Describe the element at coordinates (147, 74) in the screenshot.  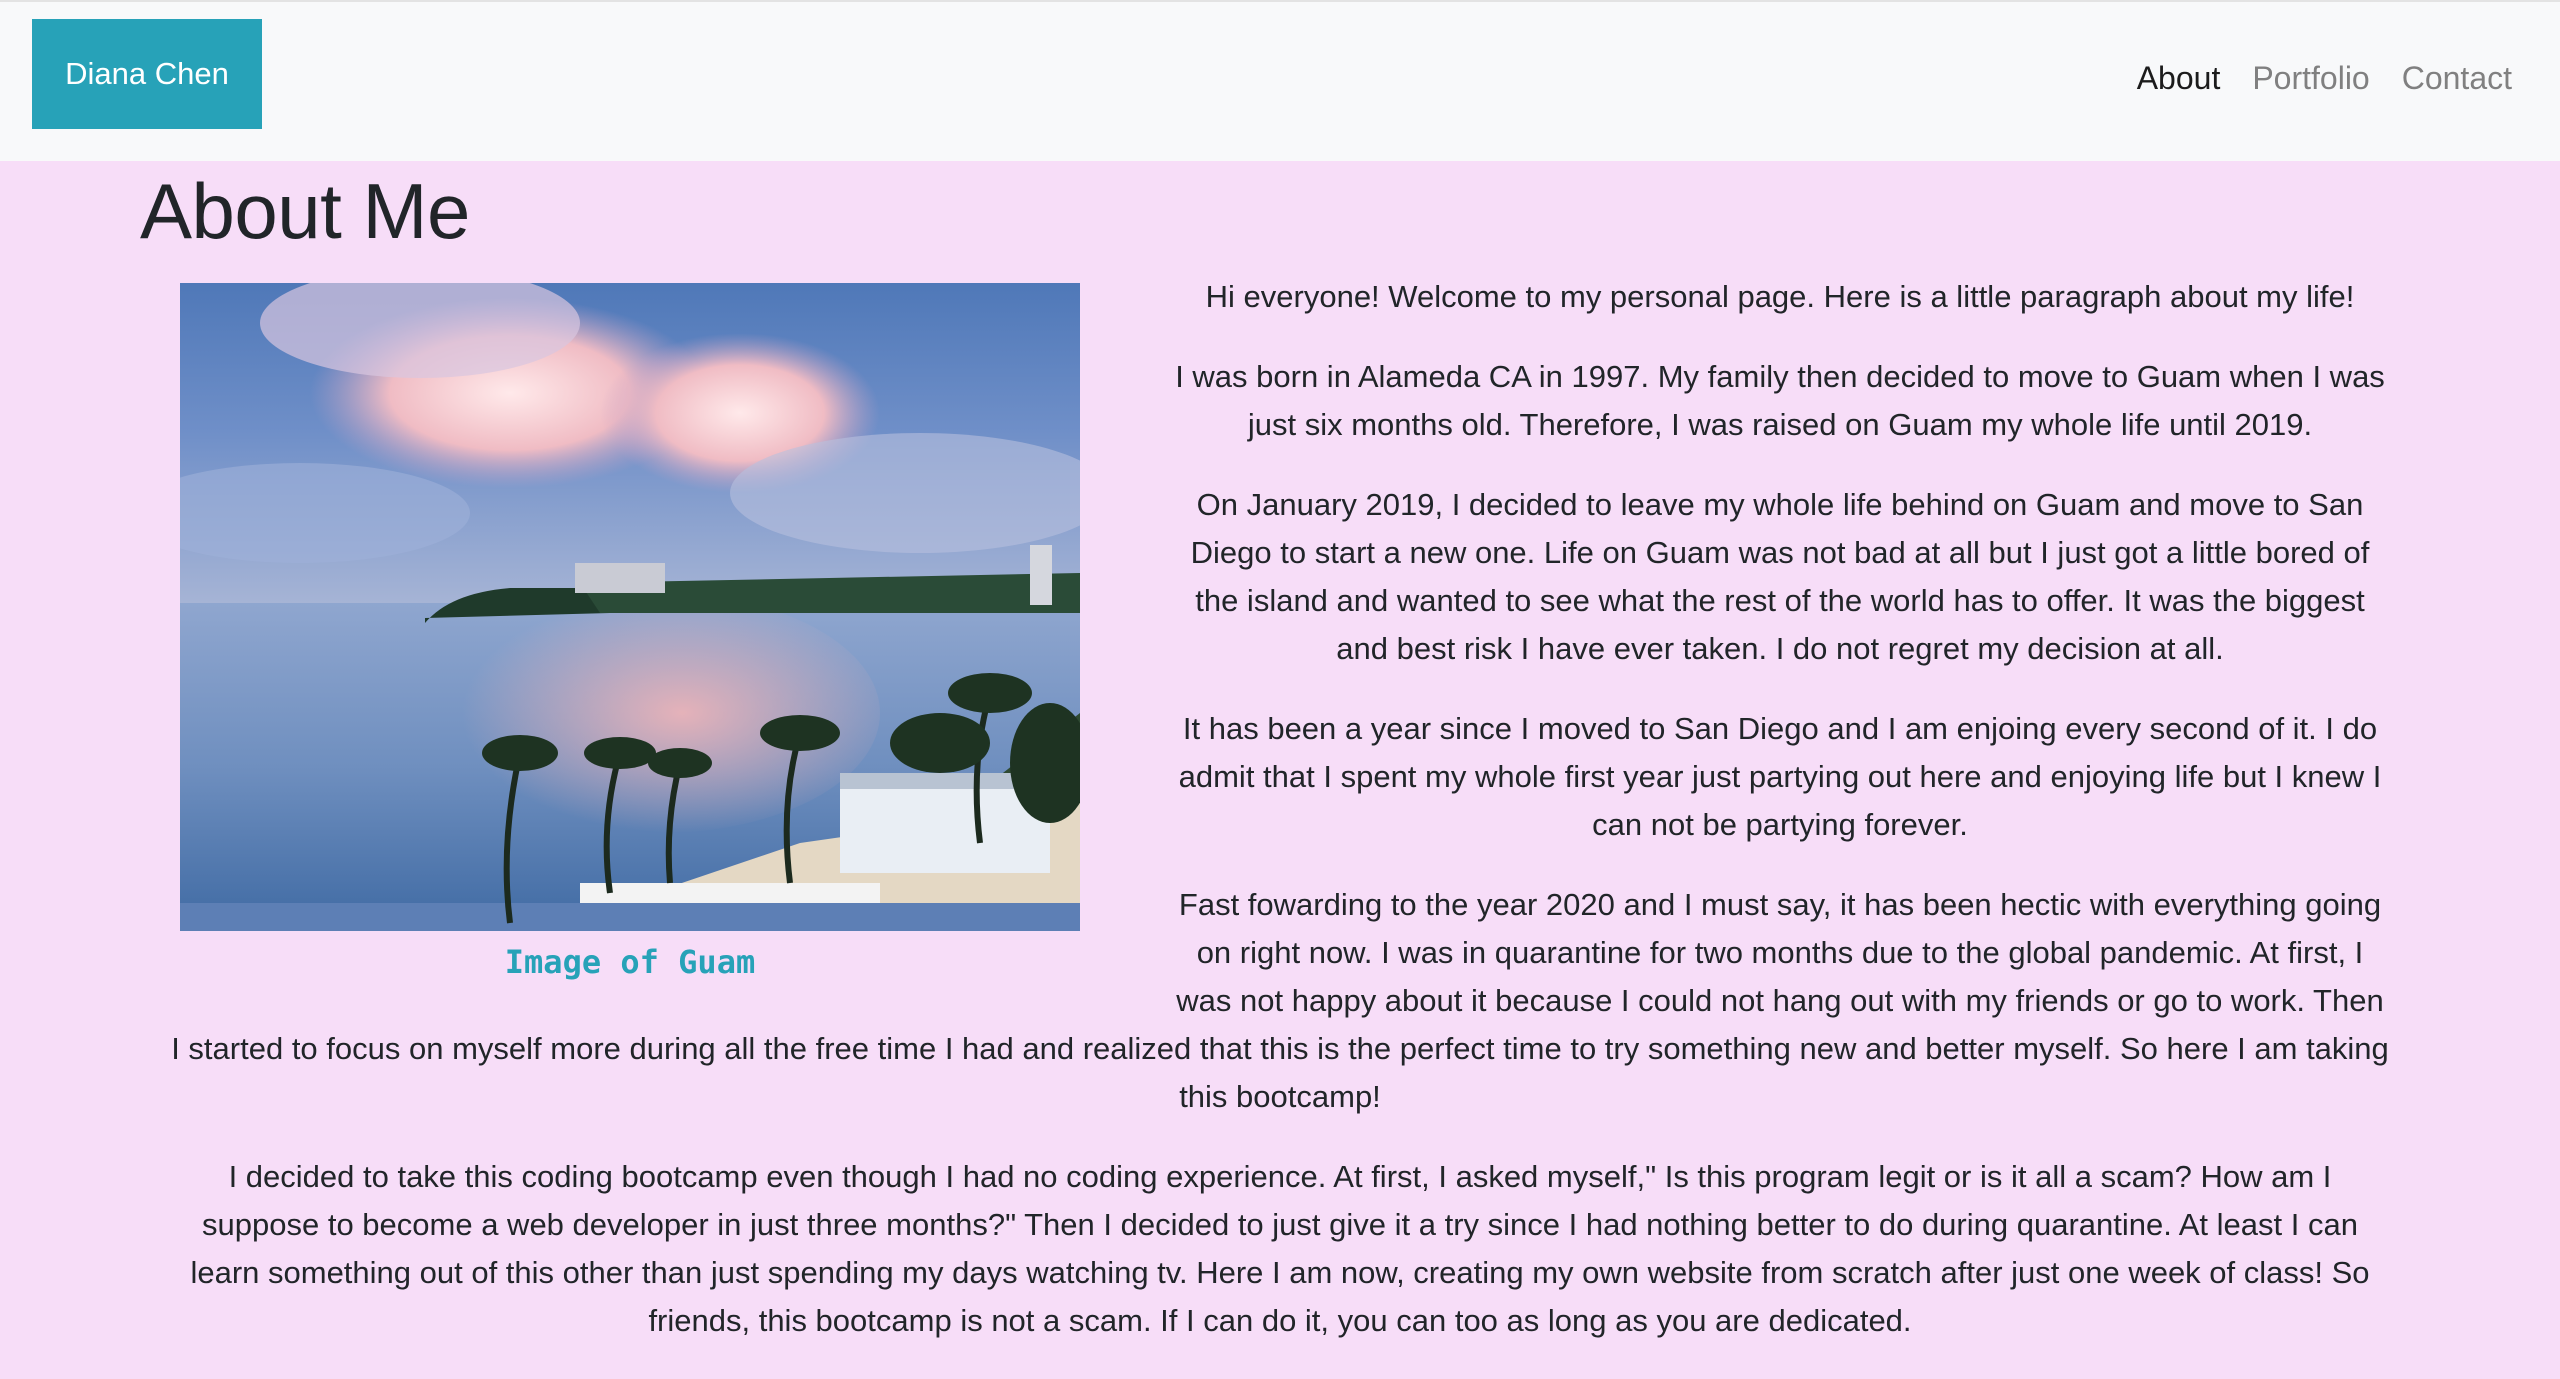
I see `brand-button: Diana Chen` at that location.